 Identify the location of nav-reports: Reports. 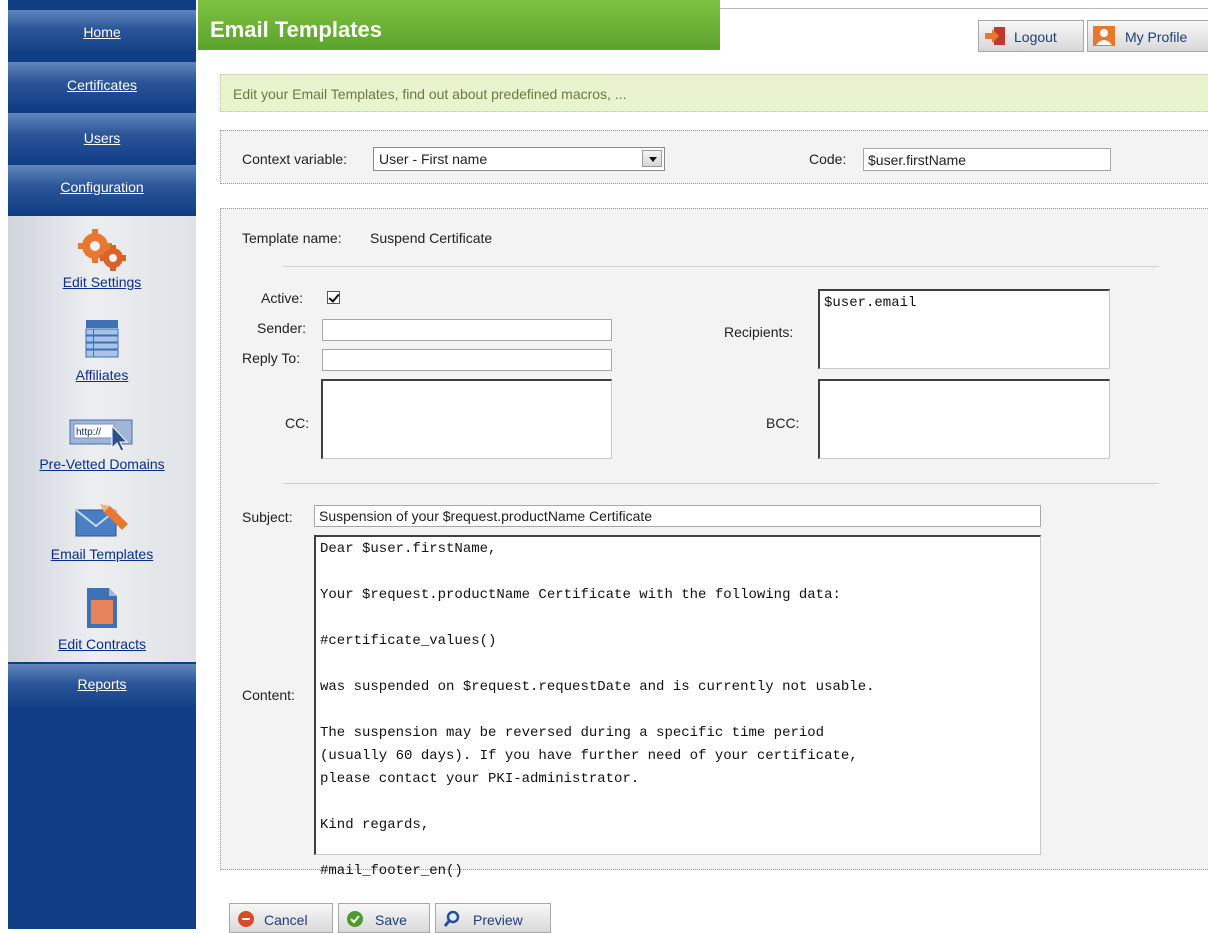
(102, 686).